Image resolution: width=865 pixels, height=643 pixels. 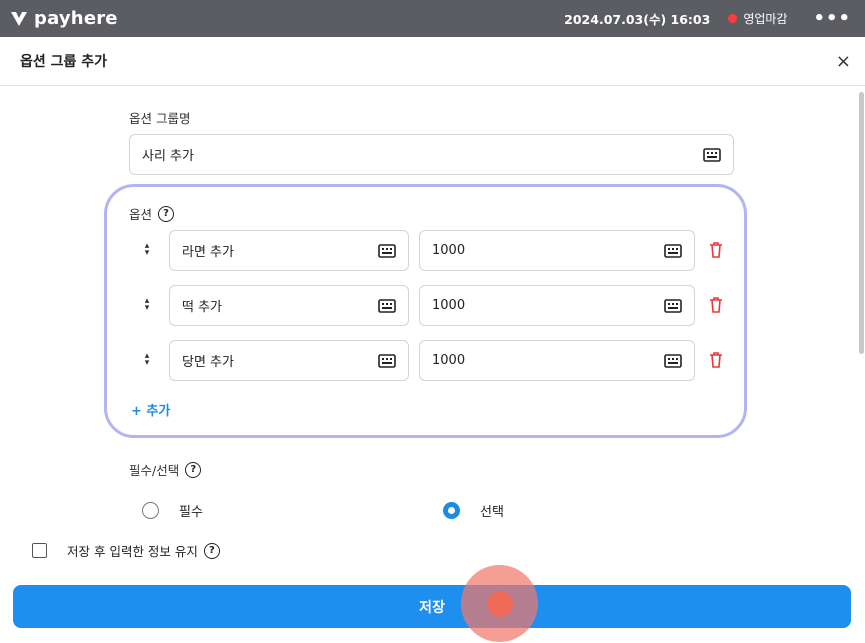 I want to click on group-name-label-text: 옵션 그룹명, so click(x=160, y=118).